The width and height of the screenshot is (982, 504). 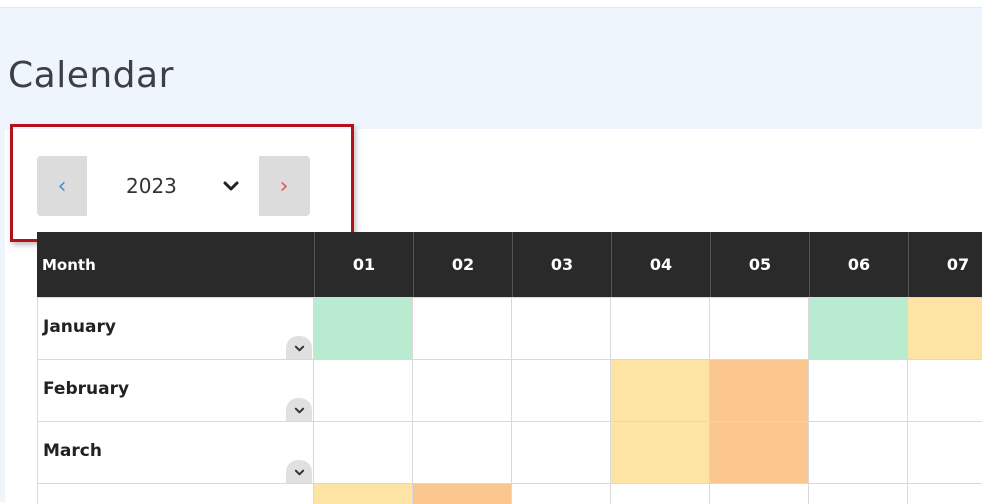 I want to click on month-cell: March, so click(x=175, y=453).